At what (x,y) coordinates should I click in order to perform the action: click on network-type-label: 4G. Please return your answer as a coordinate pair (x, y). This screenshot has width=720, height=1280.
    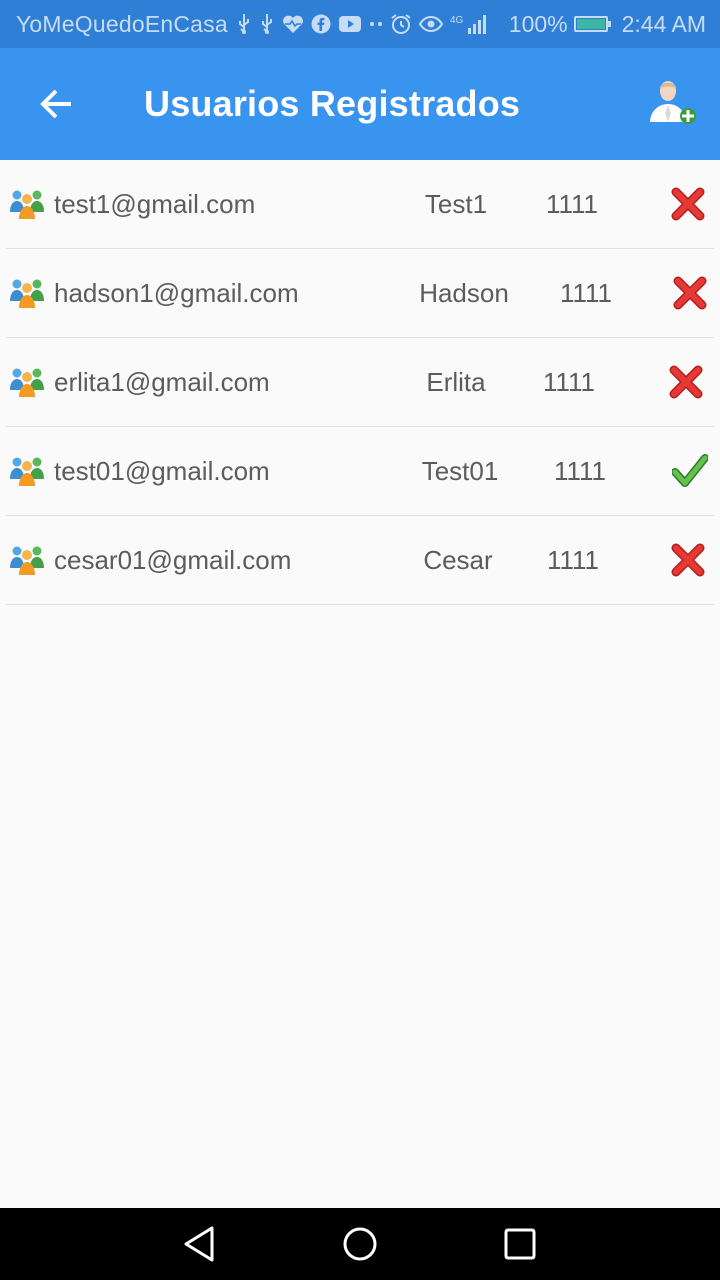
    Looking at the image, I should click on (457, 20).